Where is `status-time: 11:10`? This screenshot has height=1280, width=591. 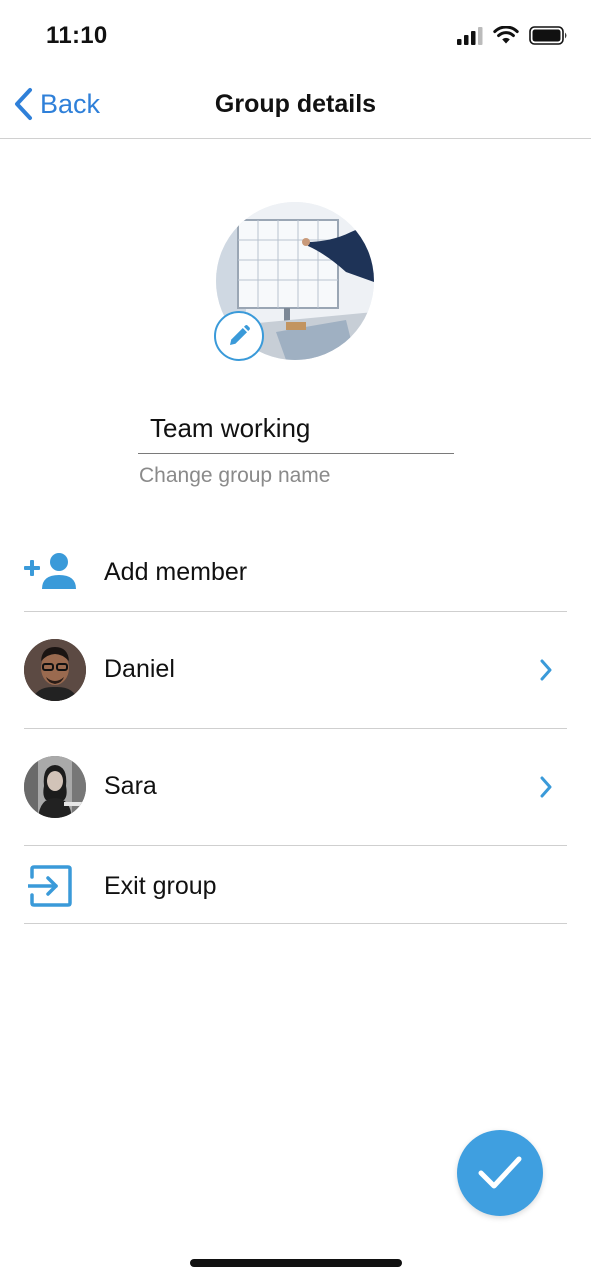
status-time: 11:10 is located at coordinates (77, 35).